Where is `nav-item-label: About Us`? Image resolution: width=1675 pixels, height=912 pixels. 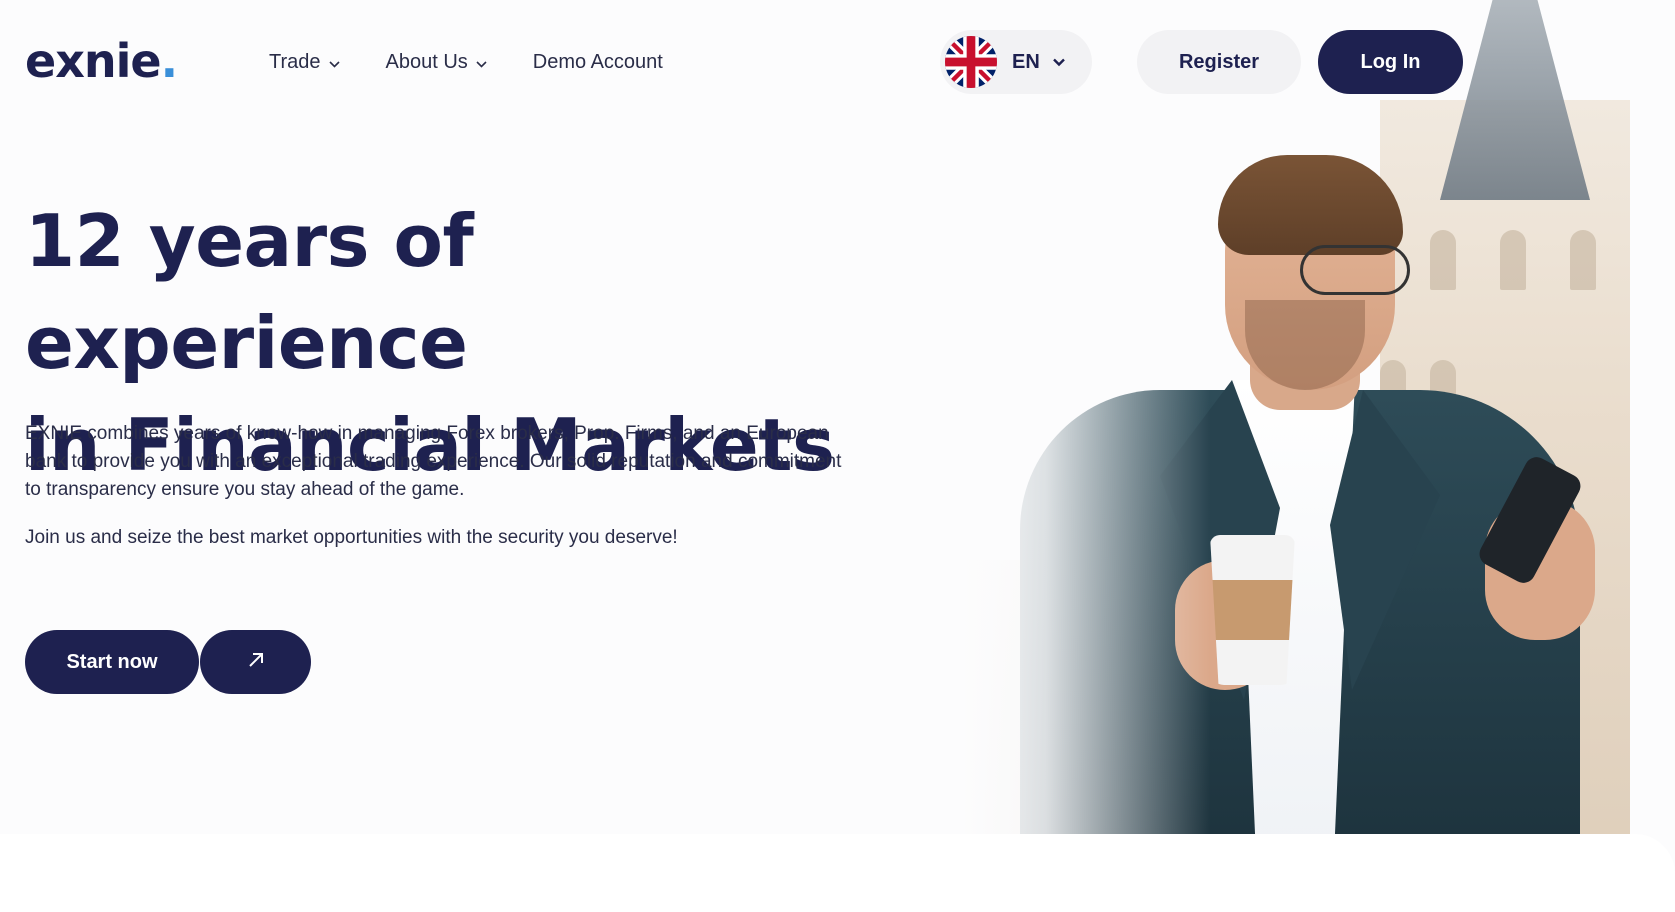
nav-item-label: About Us is located at coordinates (426, 61).